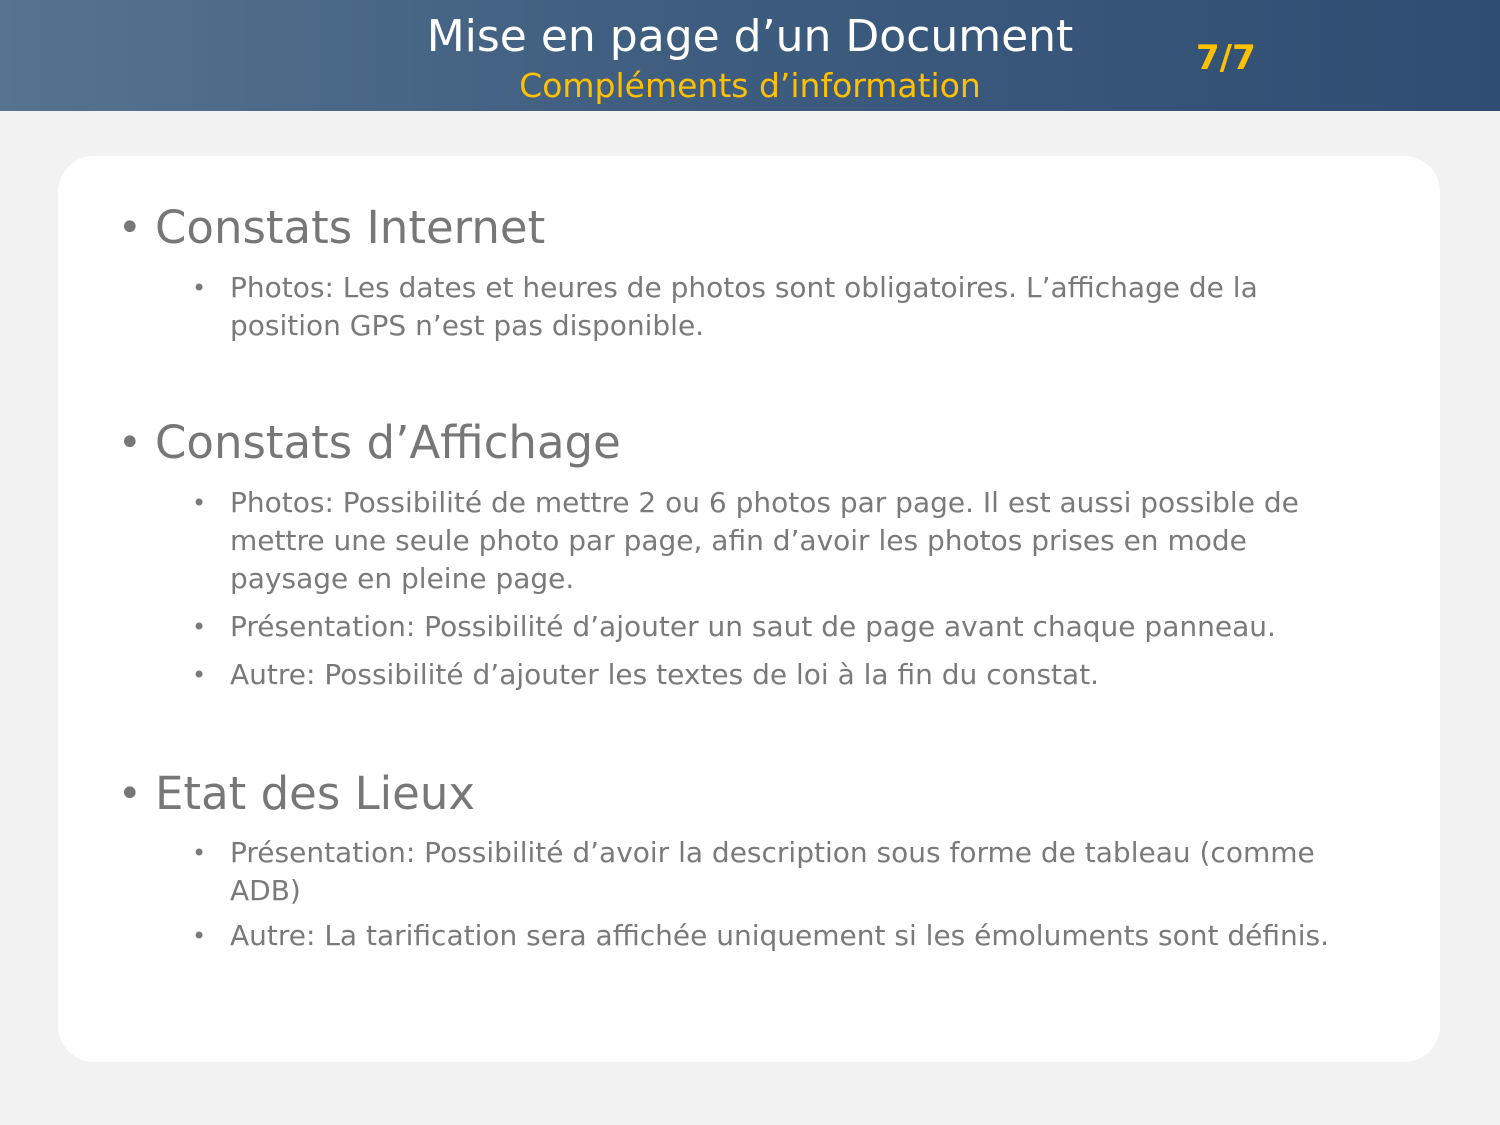  Describe the element at coordinates (750, 85) in the screenshot. I see `slide-subtitle: Compléments d’information` at that location.